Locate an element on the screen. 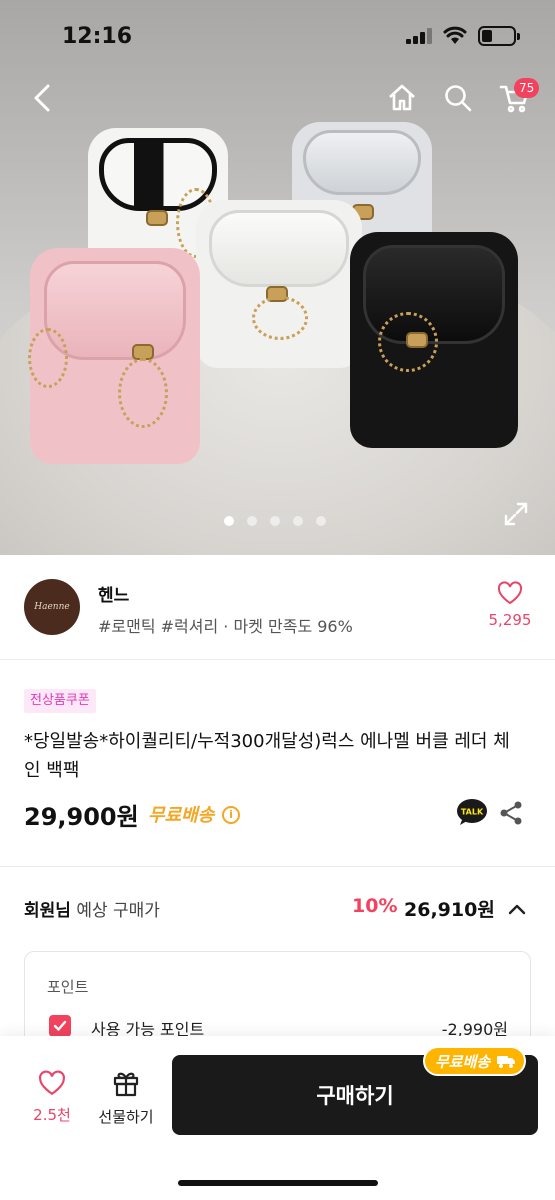  back-button is located at coordinates (42, 98).